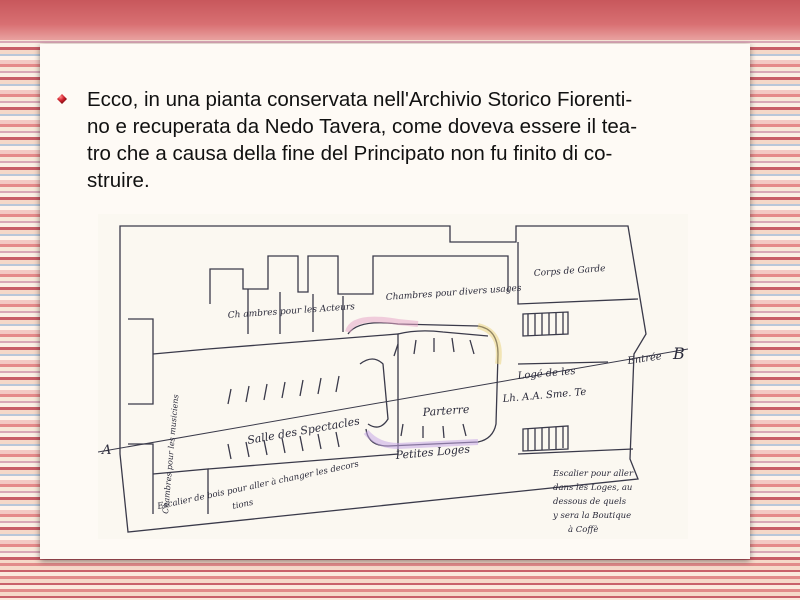 The height and width of the screenshot is (600, 800). What do you see at coordinates (591, 516) in the screenshot?
I see `label-escalier-loges-4: y sera la Boutique` at bounding box center [591, 516].